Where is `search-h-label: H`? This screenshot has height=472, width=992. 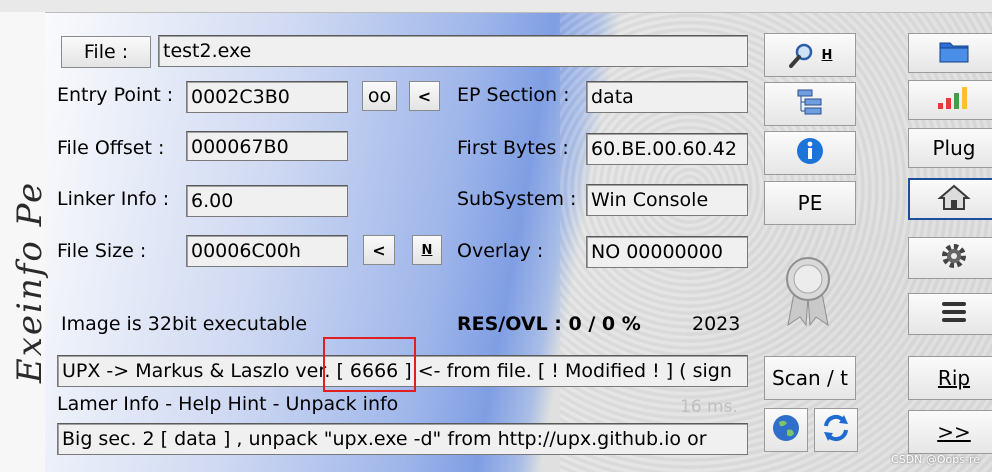
search-h-label: H is located at coordinates (827, 55).